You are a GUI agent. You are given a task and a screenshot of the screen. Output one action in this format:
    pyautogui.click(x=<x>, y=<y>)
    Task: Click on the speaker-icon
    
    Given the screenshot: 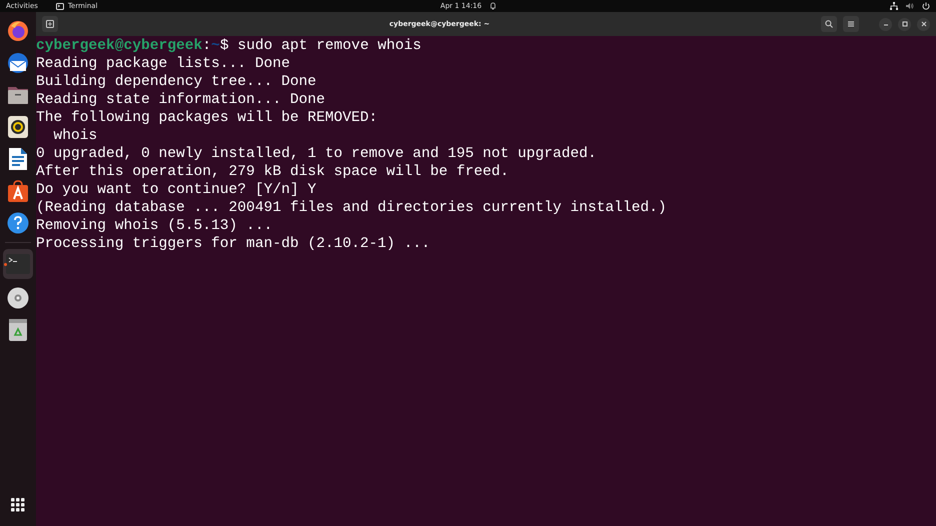 What is the action you would take?
    pyautogui.click(x=18, y=127)
    